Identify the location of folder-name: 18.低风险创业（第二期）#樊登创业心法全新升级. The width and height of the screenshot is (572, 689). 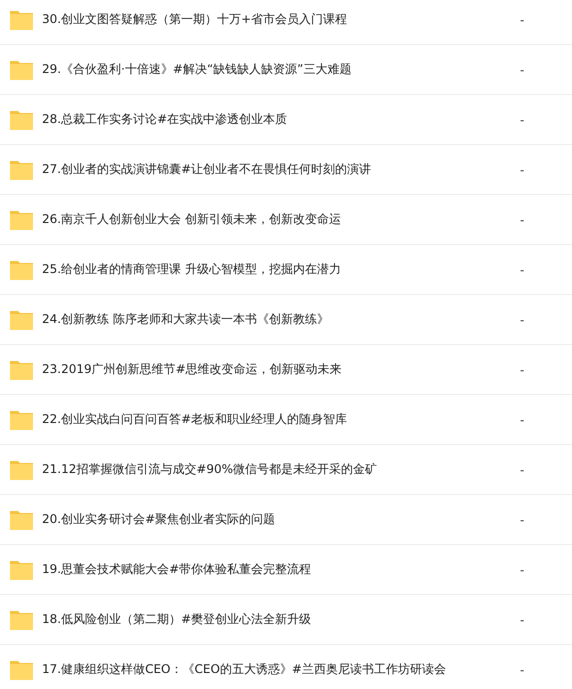
(177, 619).